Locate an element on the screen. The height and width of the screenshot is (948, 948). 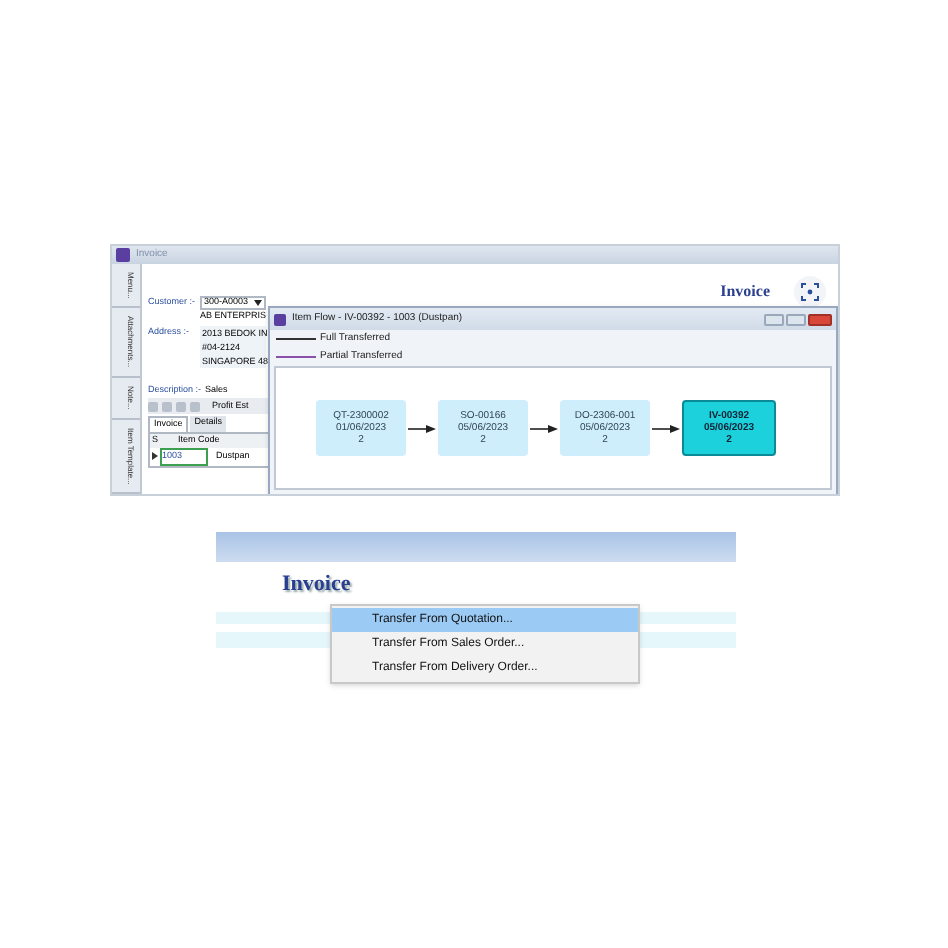
row-pointer-icon is located at coordinates (155, 456).